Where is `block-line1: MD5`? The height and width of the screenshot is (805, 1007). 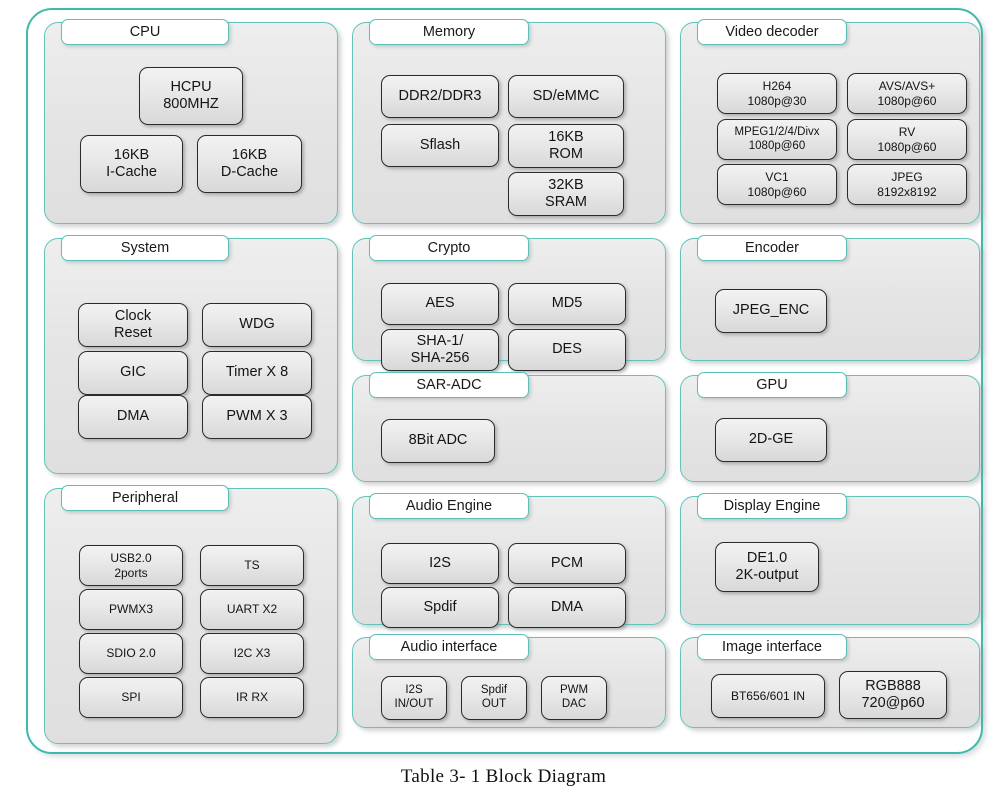 block-line1: MD5 is located at coordinates (567, 303).